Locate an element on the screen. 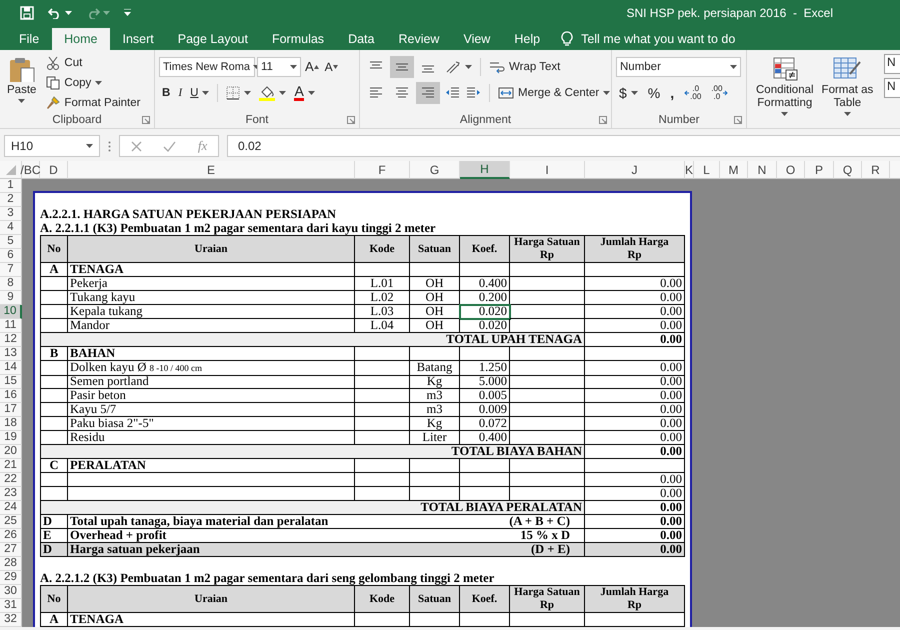 This screenshot has width=900, height=630. cut-button: Cut is located at coordinates (93, 63).